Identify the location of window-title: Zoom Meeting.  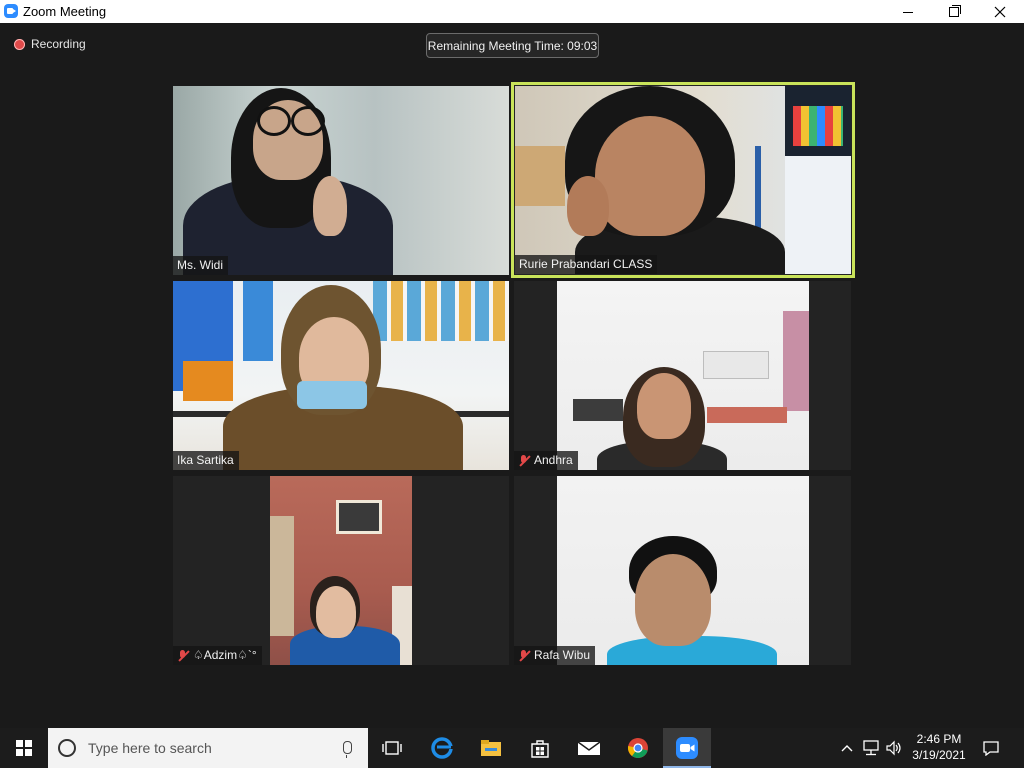
(65, 11).